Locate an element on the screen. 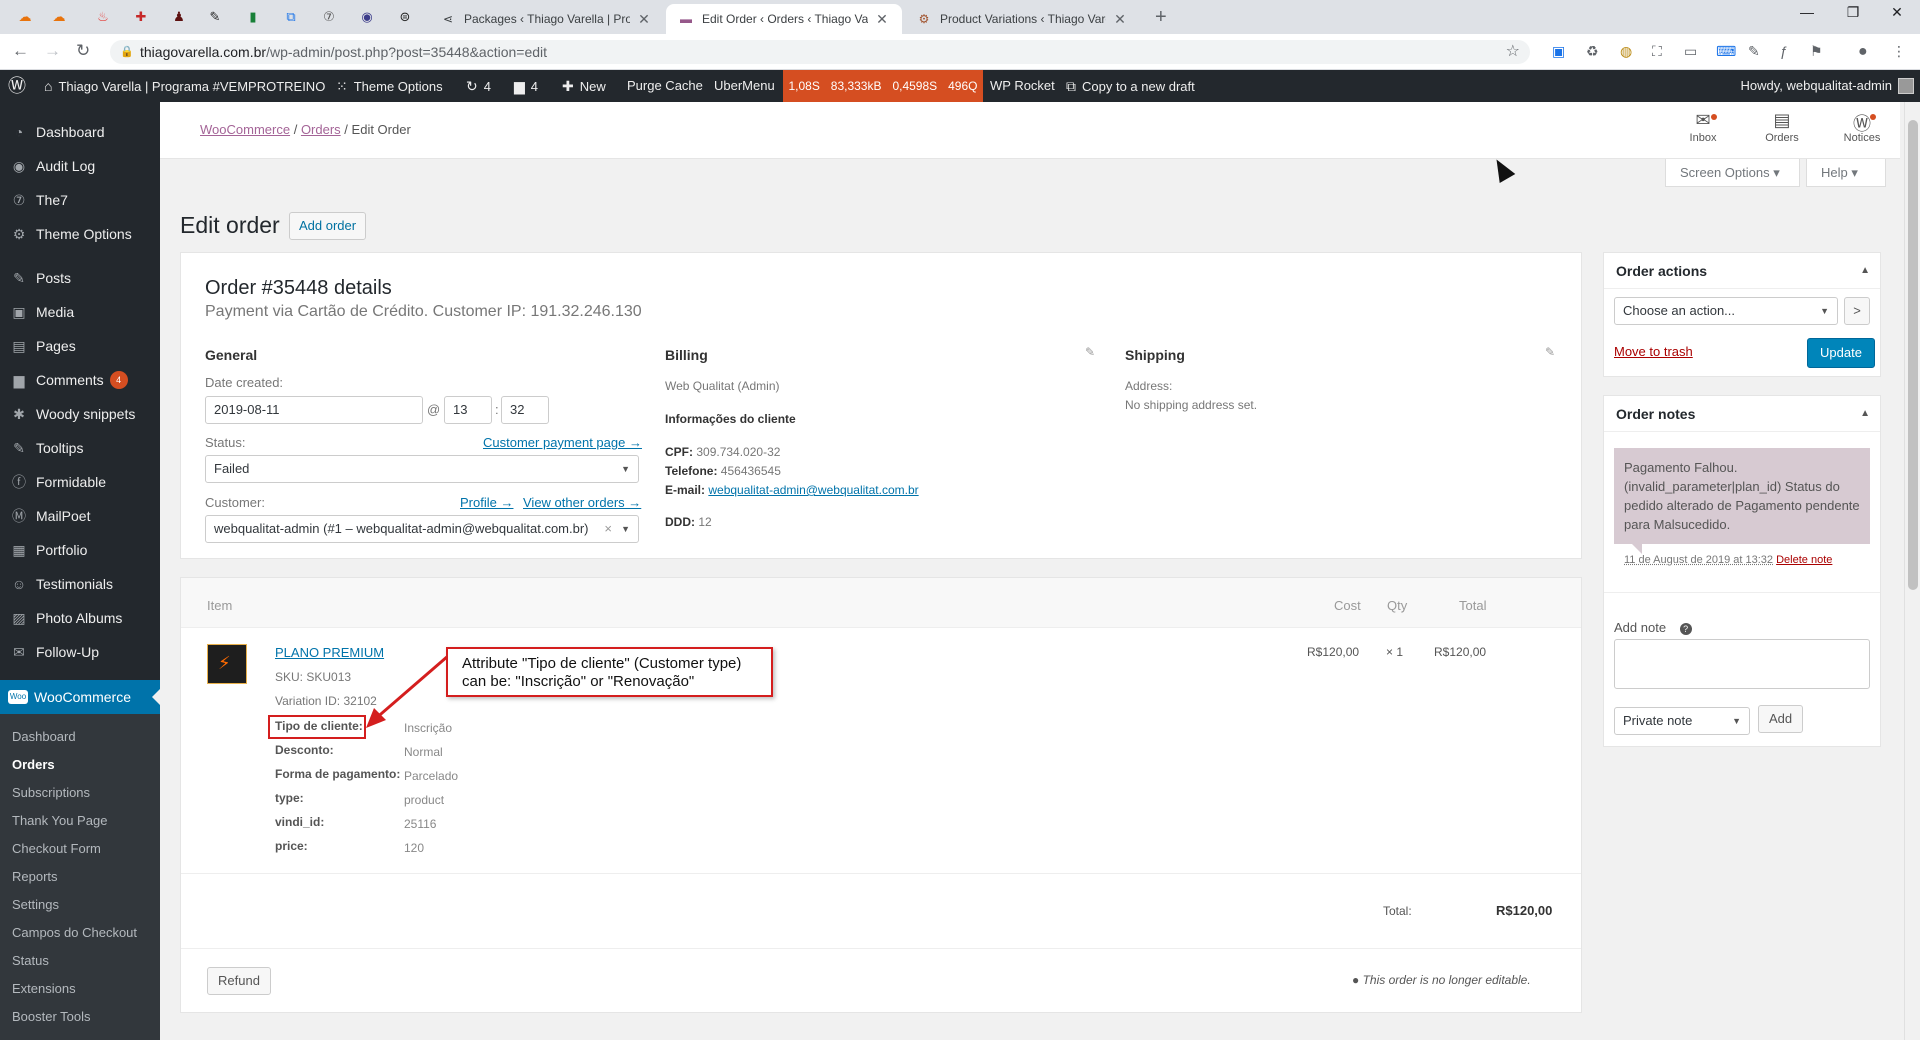 The width and height of the screenshot is (1920, 1040). admin-bar-ubermenu: UberMenu is located at coordinates (744, 86).